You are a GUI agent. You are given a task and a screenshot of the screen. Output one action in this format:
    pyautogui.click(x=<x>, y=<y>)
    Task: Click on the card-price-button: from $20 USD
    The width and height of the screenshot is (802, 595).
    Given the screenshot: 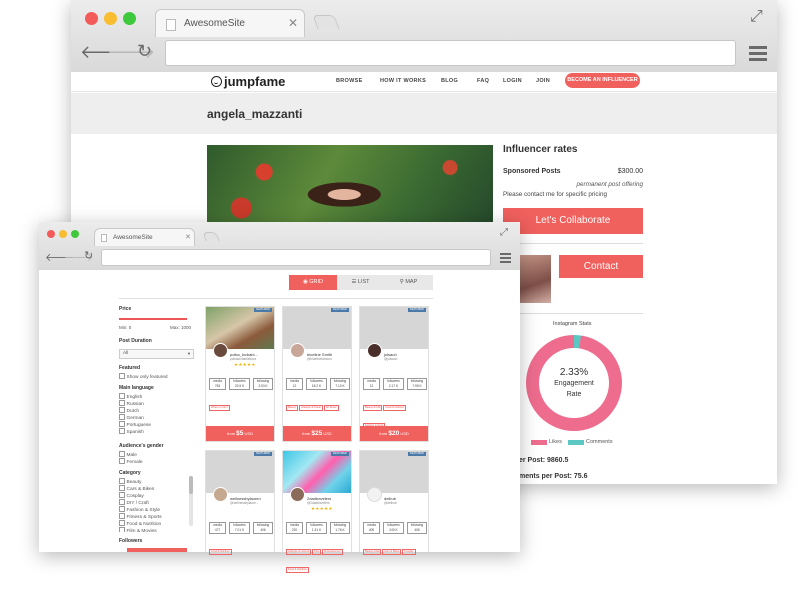 What is the action you would take?
    pyautogui.click(x=394, y=433)
    